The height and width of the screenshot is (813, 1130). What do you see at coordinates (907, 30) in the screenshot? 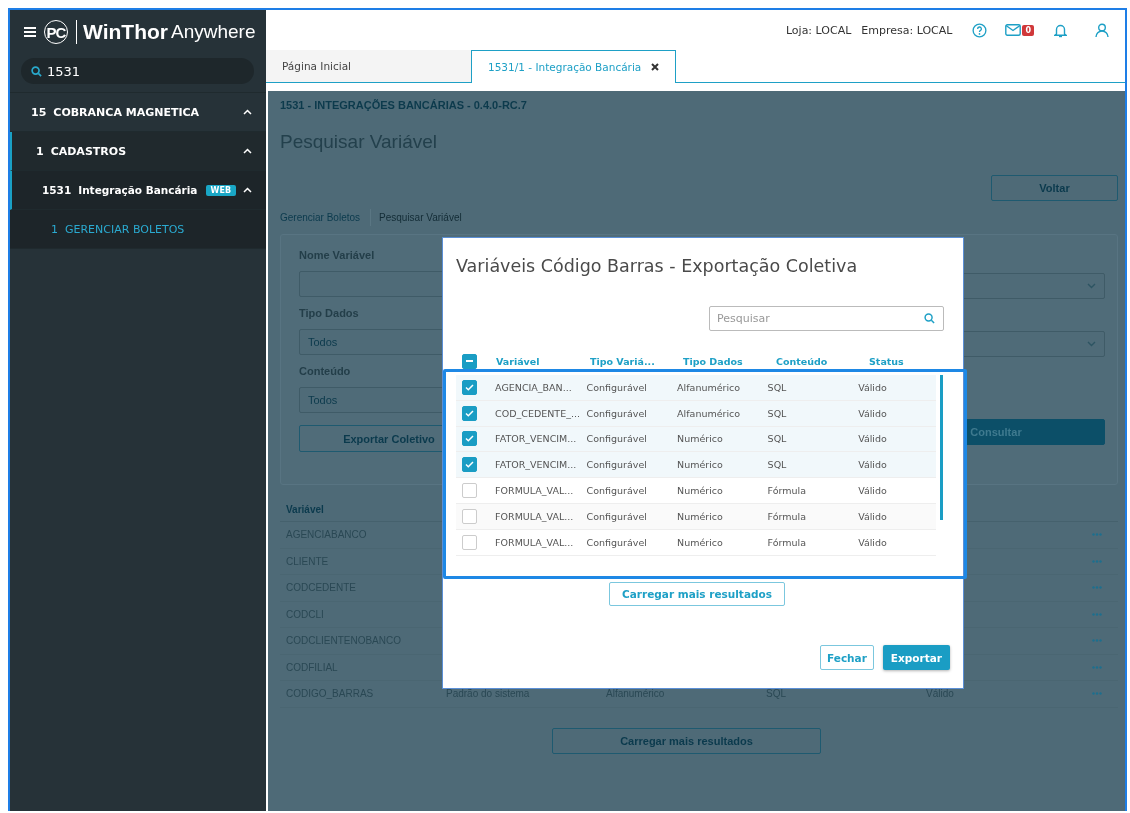
I see `company-label: Empresa: LOCAL` at bounding box center [907, 30].